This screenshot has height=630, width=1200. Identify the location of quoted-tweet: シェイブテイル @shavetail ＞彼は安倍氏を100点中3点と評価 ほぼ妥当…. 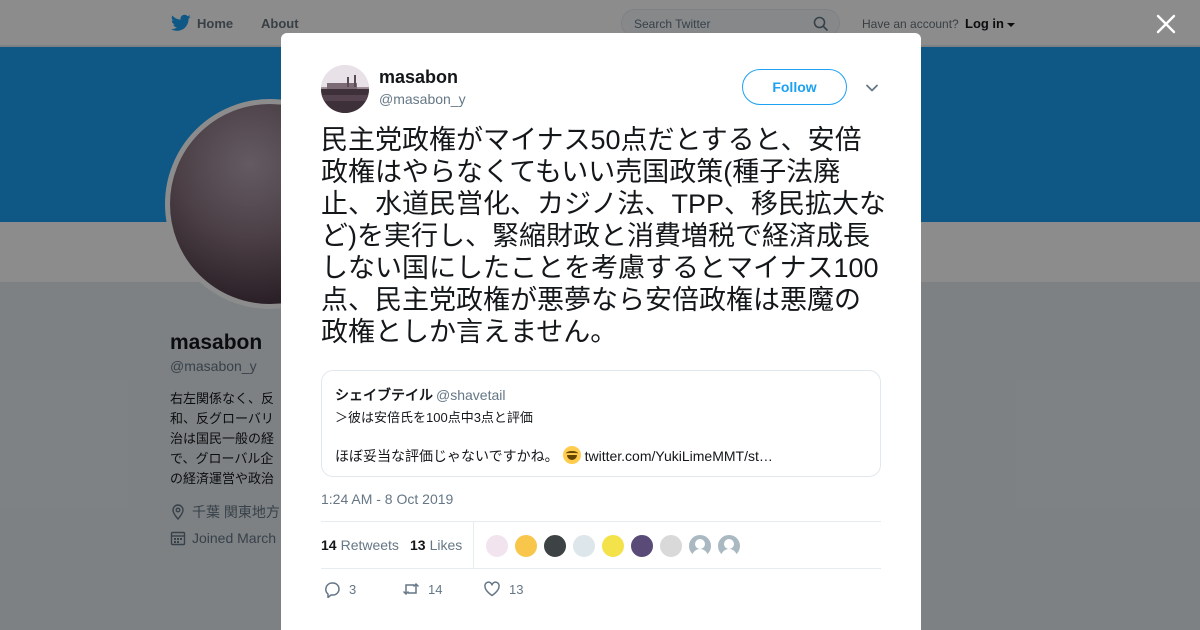
(601, 423).